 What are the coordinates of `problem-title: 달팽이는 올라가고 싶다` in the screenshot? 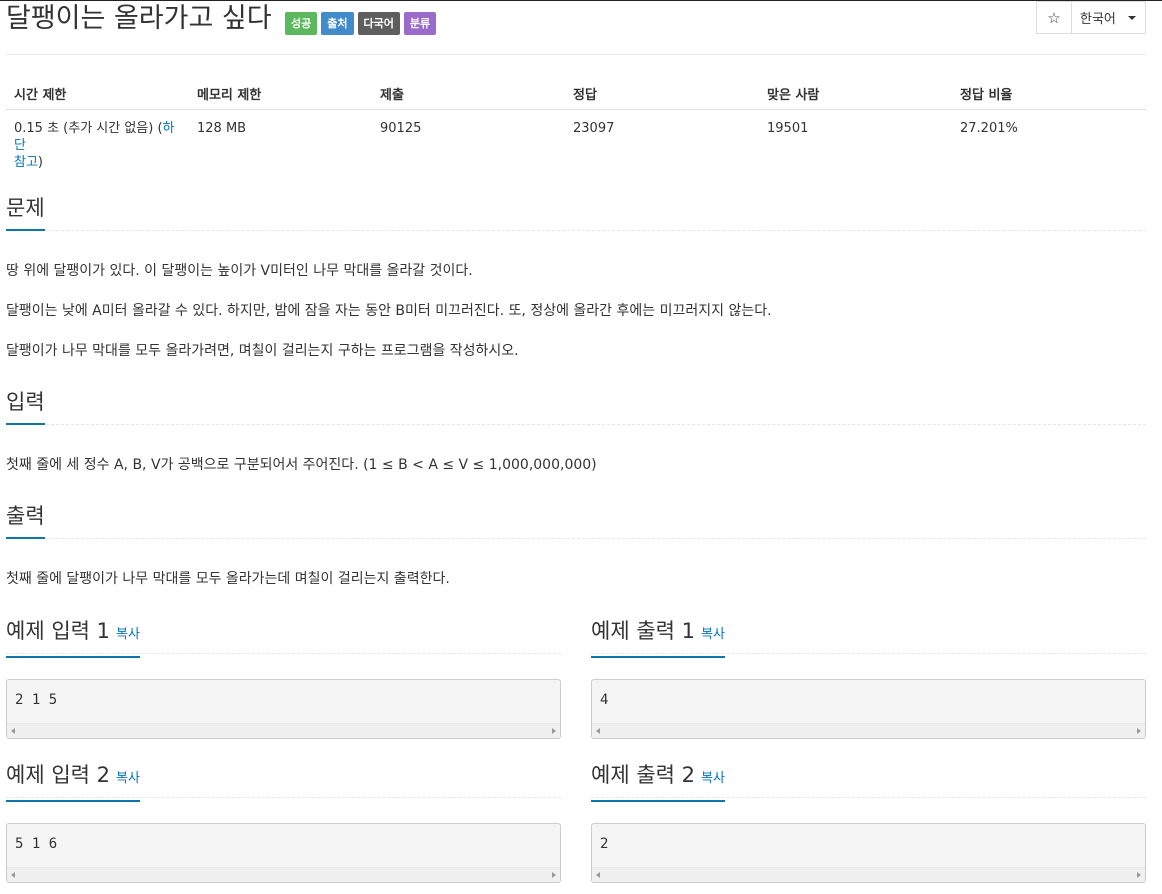 It's located at (139, 18).